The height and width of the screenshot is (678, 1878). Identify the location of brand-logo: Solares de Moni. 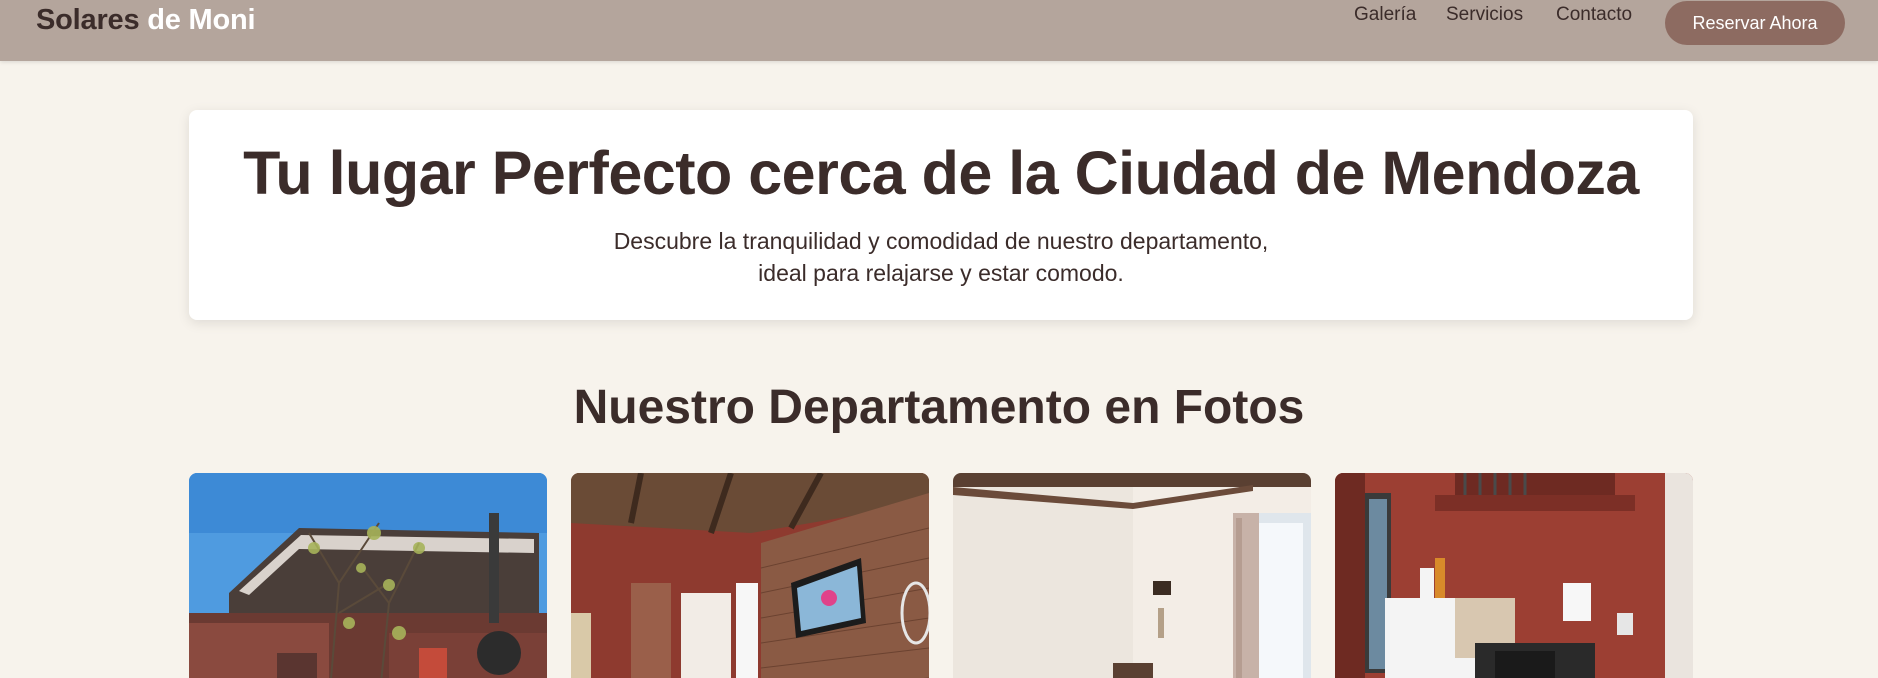
(146, 20).